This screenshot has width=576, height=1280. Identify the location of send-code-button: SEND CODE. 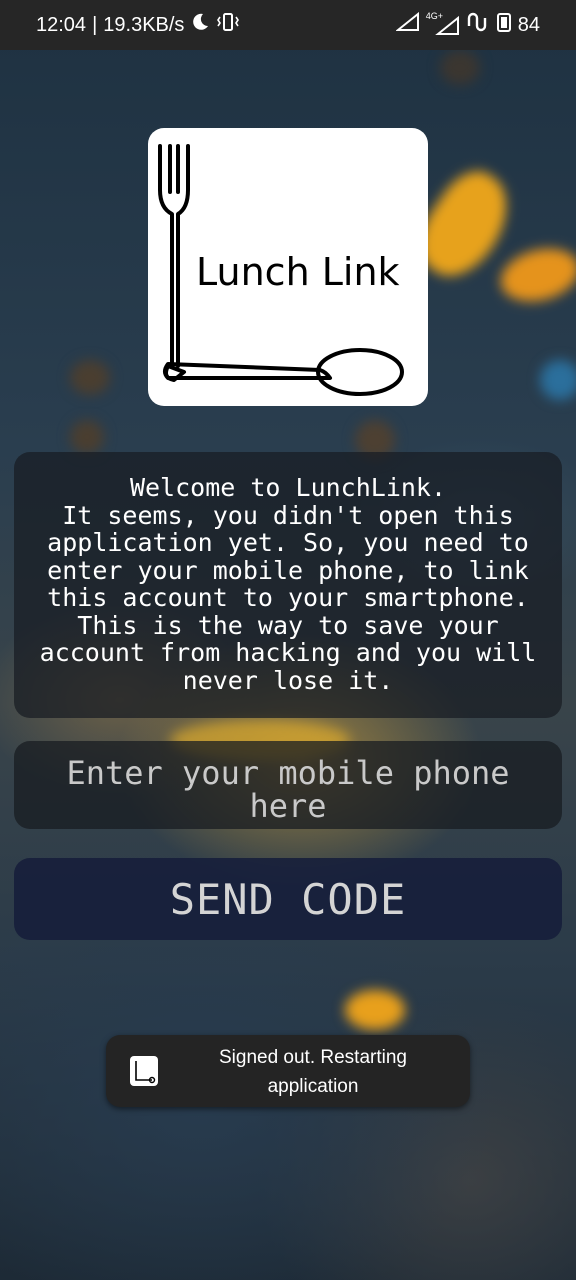
(288, 899).